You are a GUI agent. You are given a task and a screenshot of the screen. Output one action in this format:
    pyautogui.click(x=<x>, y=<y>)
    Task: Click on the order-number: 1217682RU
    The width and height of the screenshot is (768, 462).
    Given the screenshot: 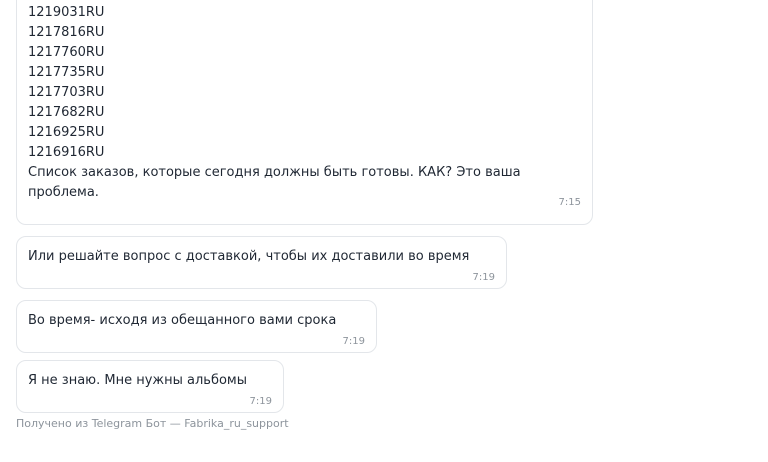 What is the action you would take?
    pyautogui.click(x=66, y=112)
    